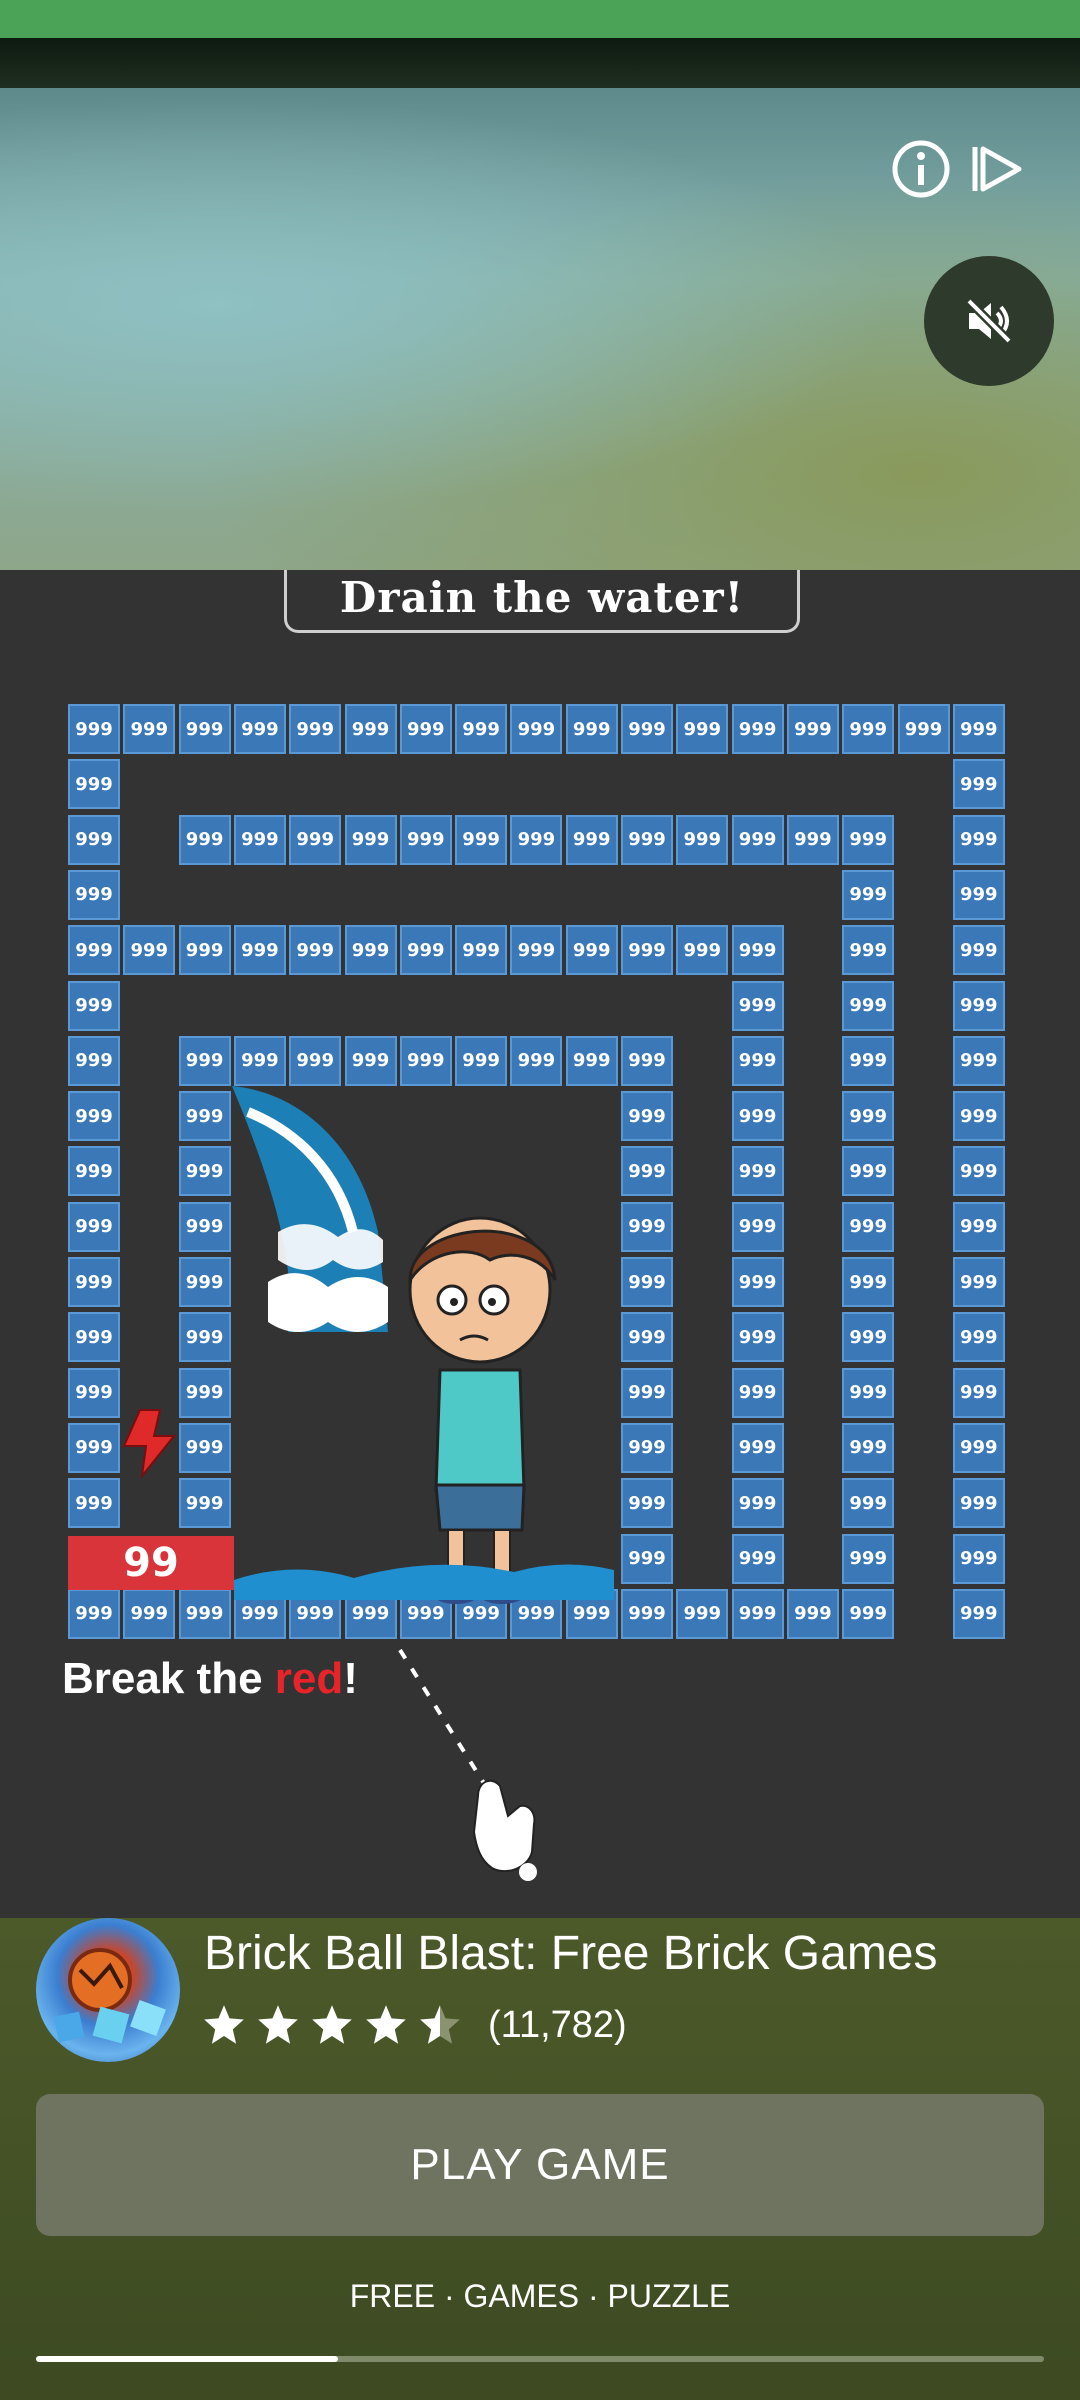 The image size is (1080, 2400). Describe the element at coordinates (108, 1990) in the screenshot. I see `app-icon` at that location.